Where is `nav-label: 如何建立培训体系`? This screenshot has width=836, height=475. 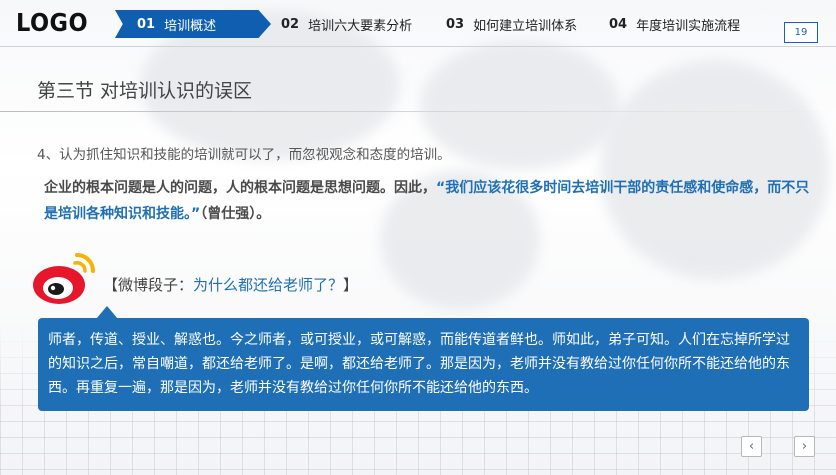
nav-label: 如何建立培训体系 is located at coordinates (525, 26).